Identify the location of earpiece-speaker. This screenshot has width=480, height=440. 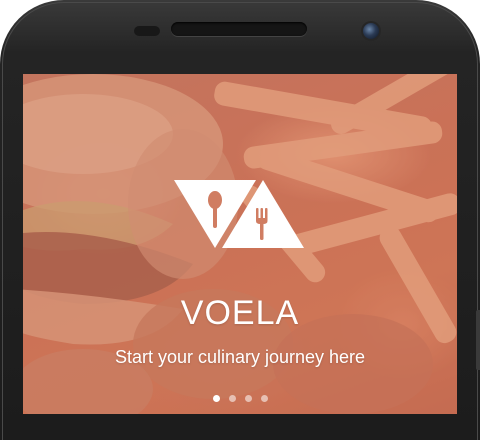
(239, 29).